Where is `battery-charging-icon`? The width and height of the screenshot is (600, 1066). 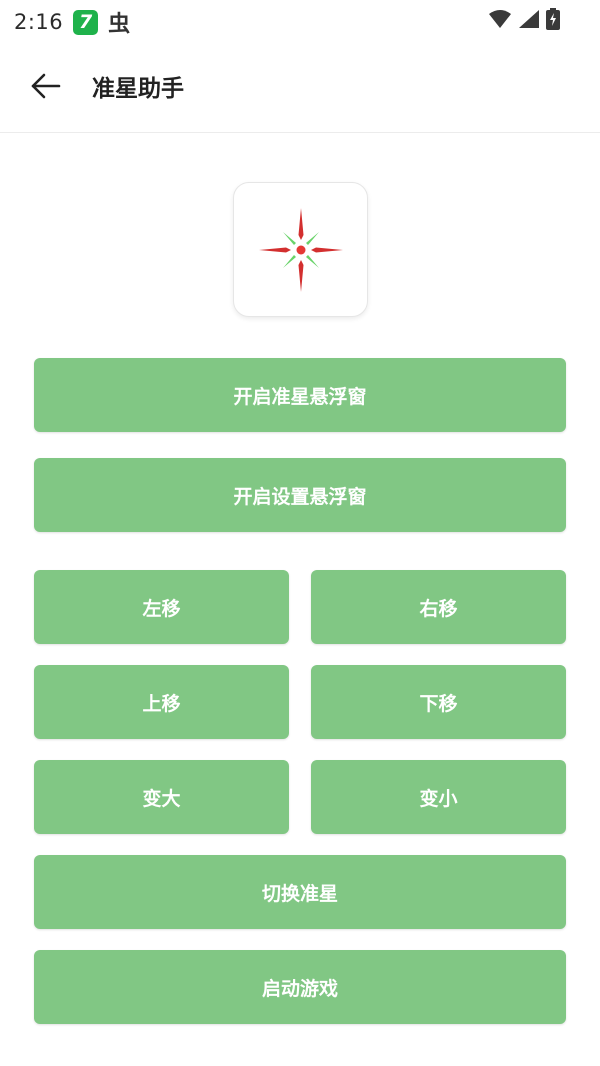 battery-charging-icon is located at coordinates (553, 19).